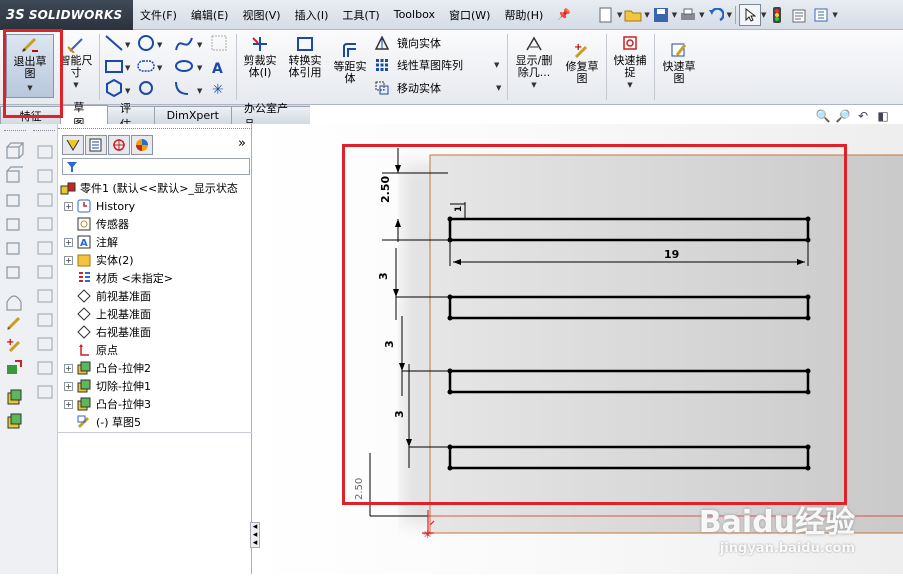 The height and width of the screenshot is (577, 903). I want to click on menu-view: 视图(V), so click(261, 15).